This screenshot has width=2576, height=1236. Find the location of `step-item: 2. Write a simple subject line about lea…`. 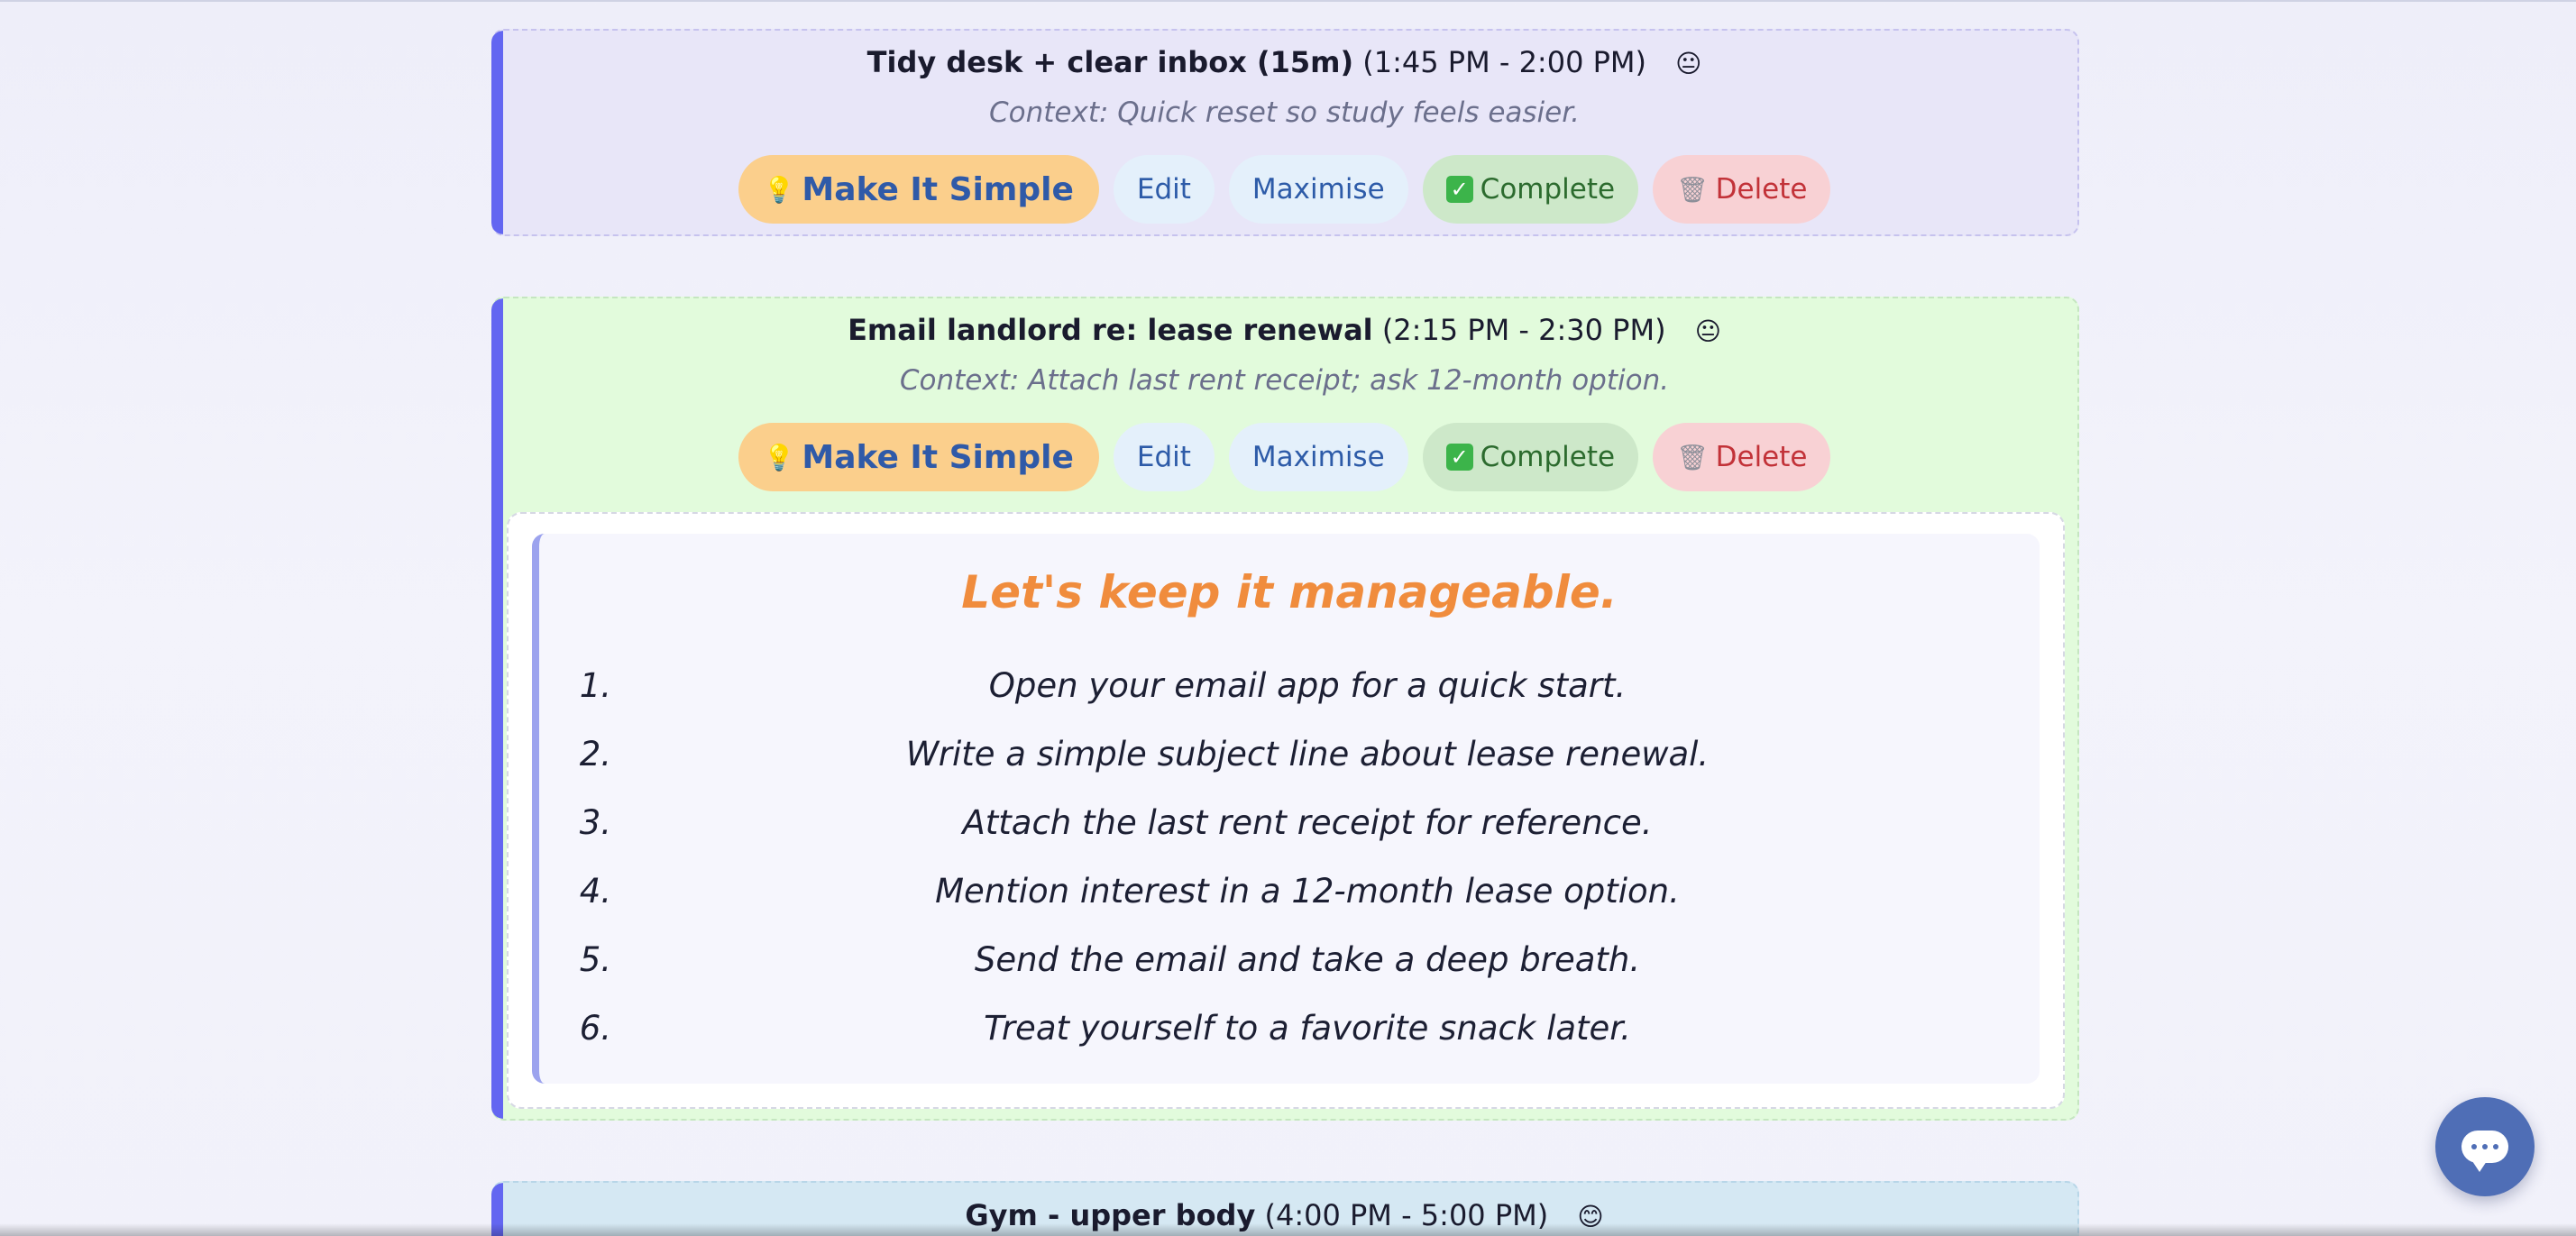

step-item: 2. Write a simple subject line about lea… is located at coordinates (1289, 753).